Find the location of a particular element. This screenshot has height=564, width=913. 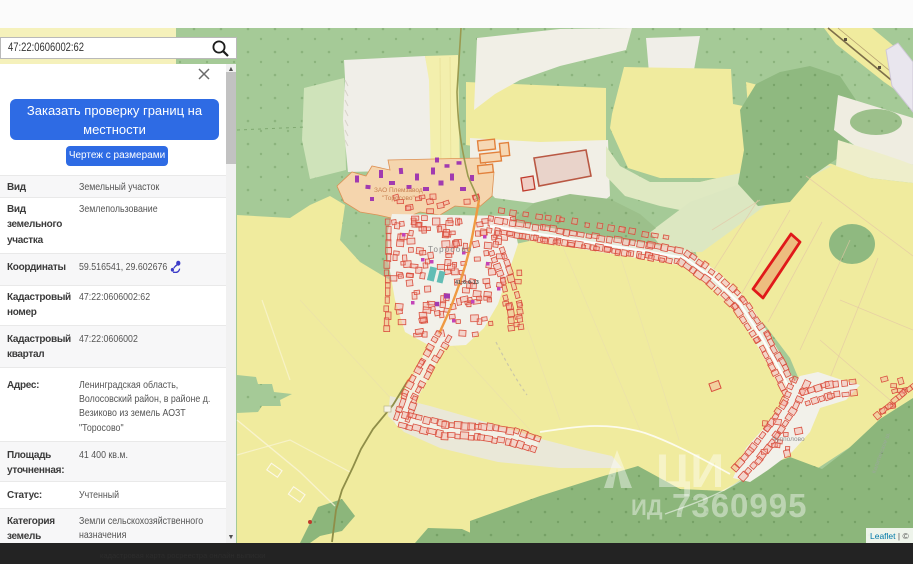

svg-text: "Торосово" is located at coordinates (399, 198).